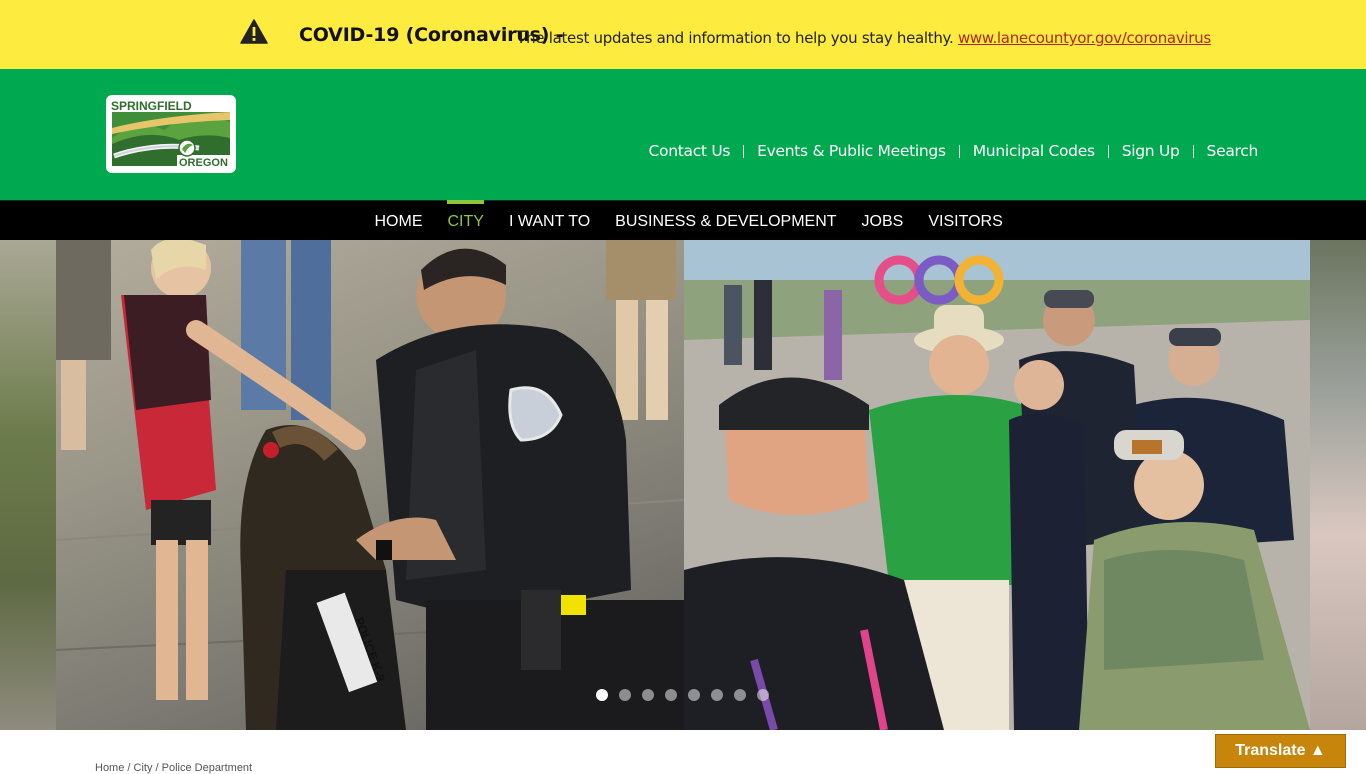  Describe the element at coordinates (689, 151) in the screenshot. I see `contact-us-link: Contact Us` at that location.